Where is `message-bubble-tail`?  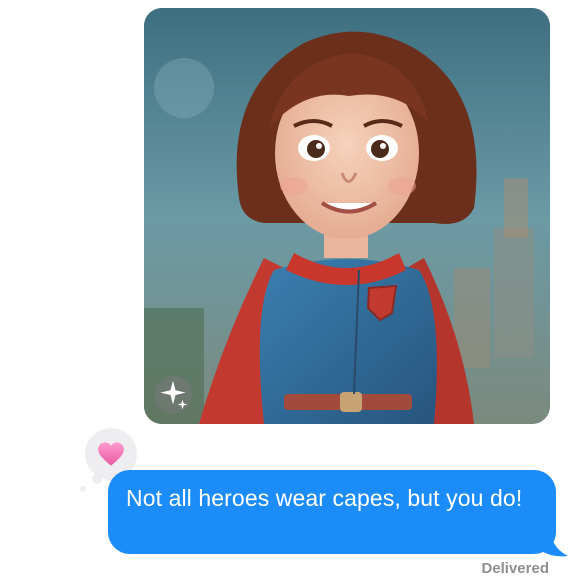 message-bubble-tail is located at coordinates (554, 543).